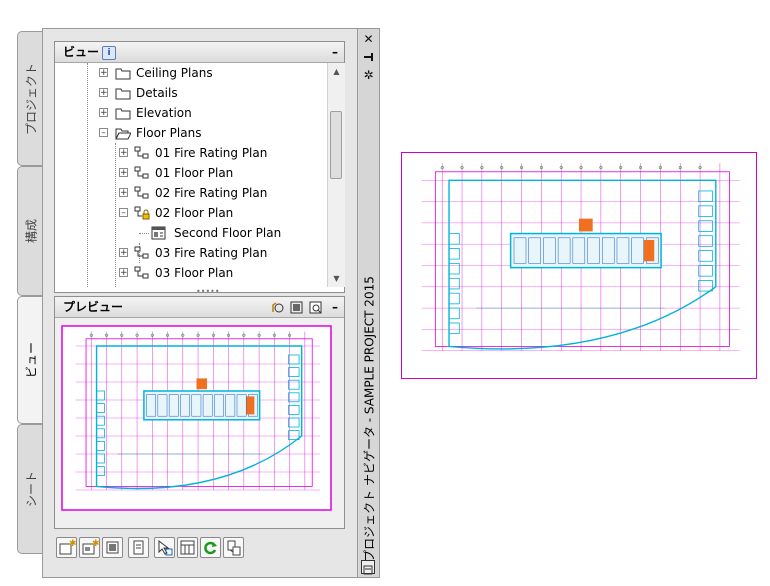 This screenshot has height=586, width=770. I want to click on tab-sheets-label: シート, so click(31, 489).